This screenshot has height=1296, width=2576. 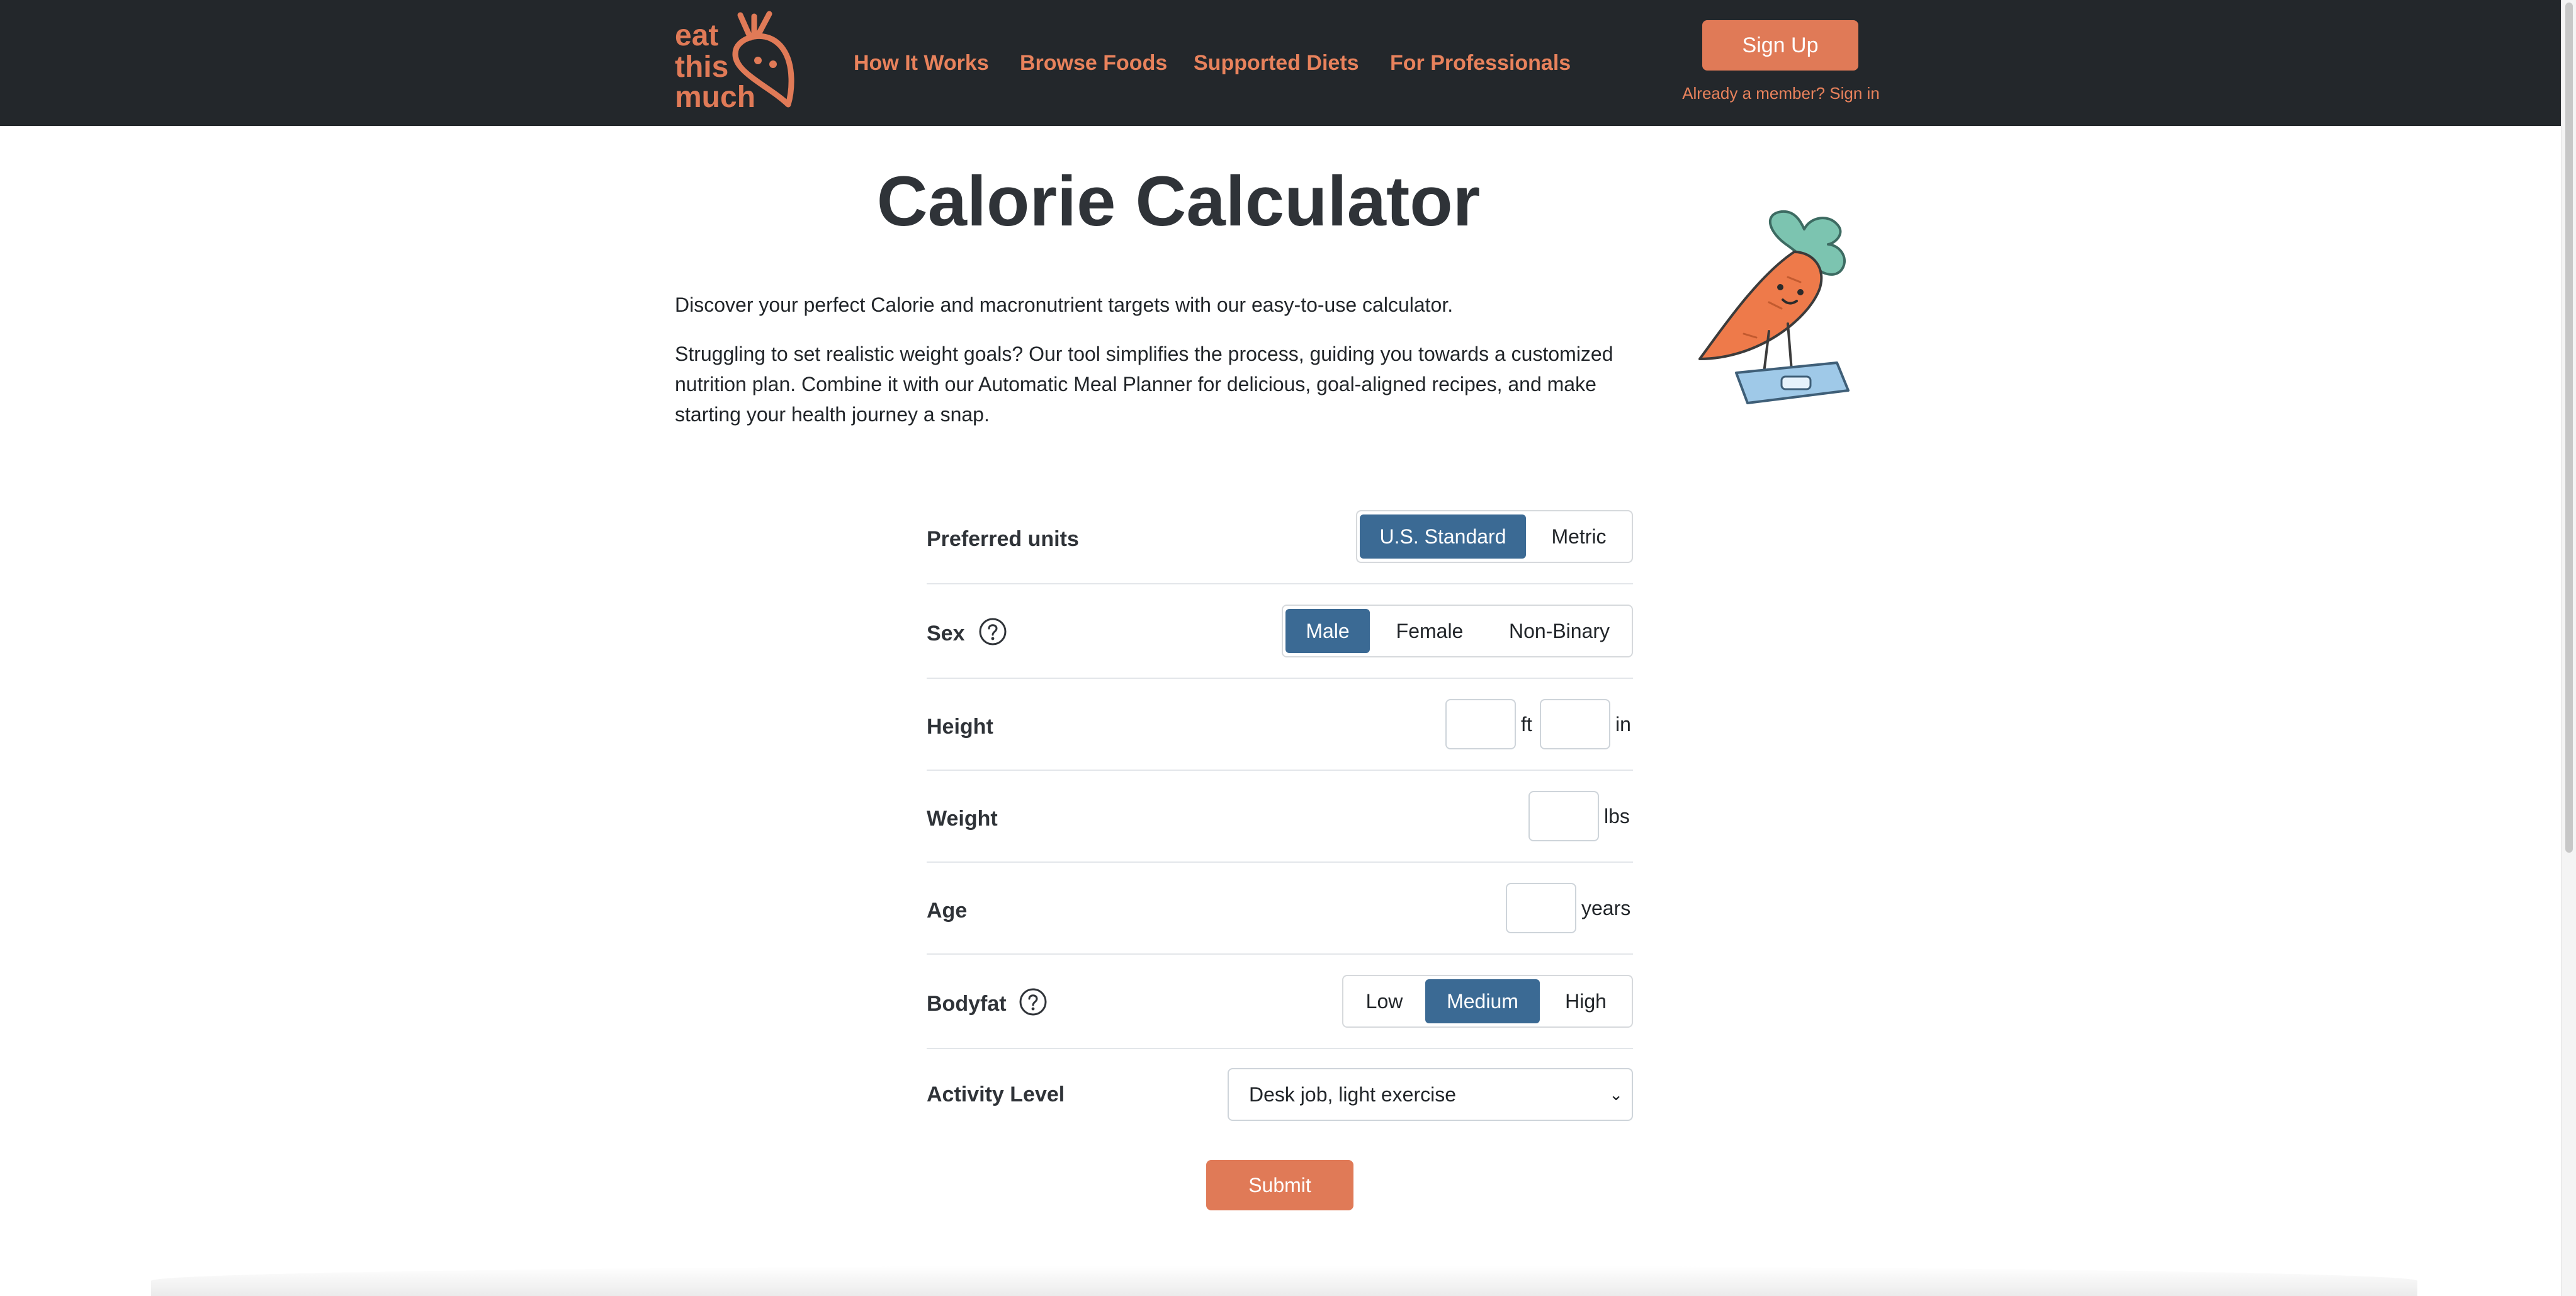 What do you see at coordinates (1280, 642) in the screenshot?
I see `sex-row: Sex Male Female Non-Binary` at bounding box center [1280, 642].